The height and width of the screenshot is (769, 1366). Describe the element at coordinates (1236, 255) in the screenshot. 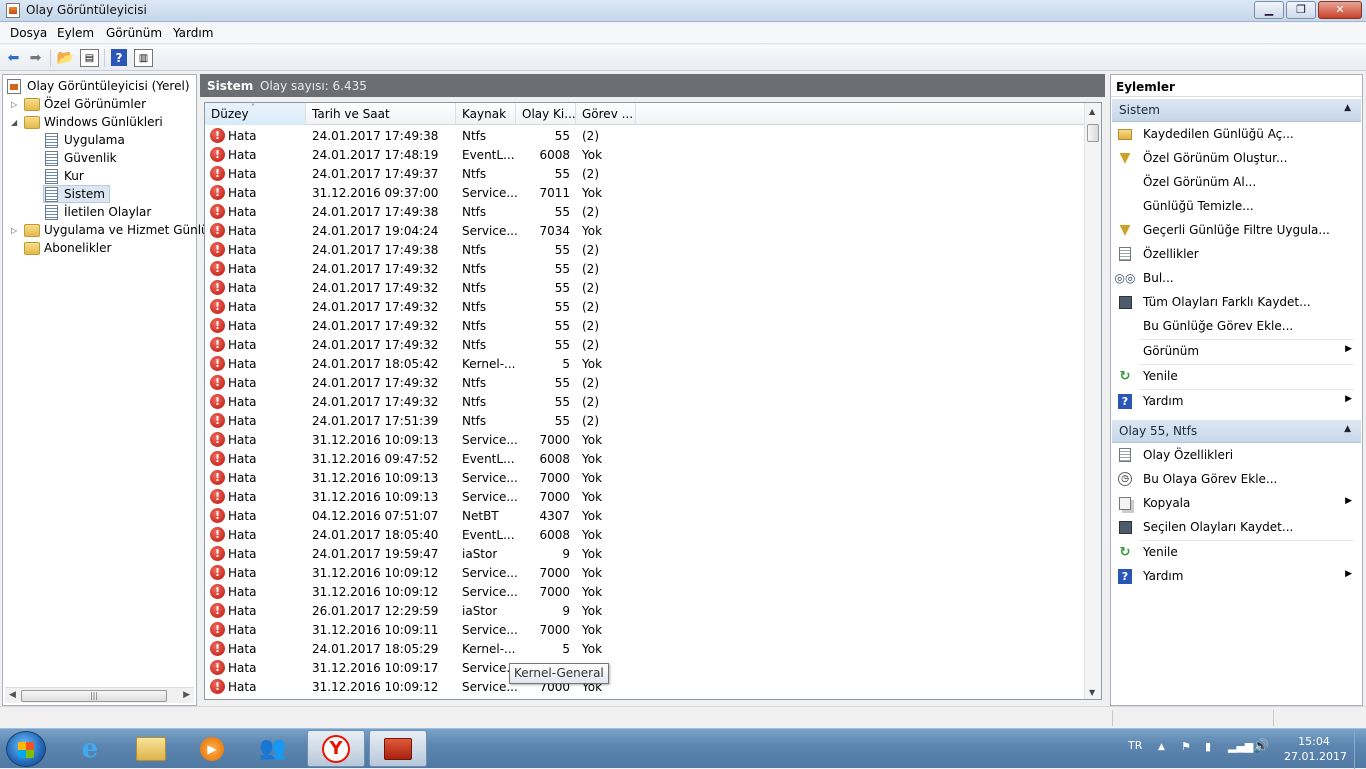

I see `action-item: Özellikler` at that location.